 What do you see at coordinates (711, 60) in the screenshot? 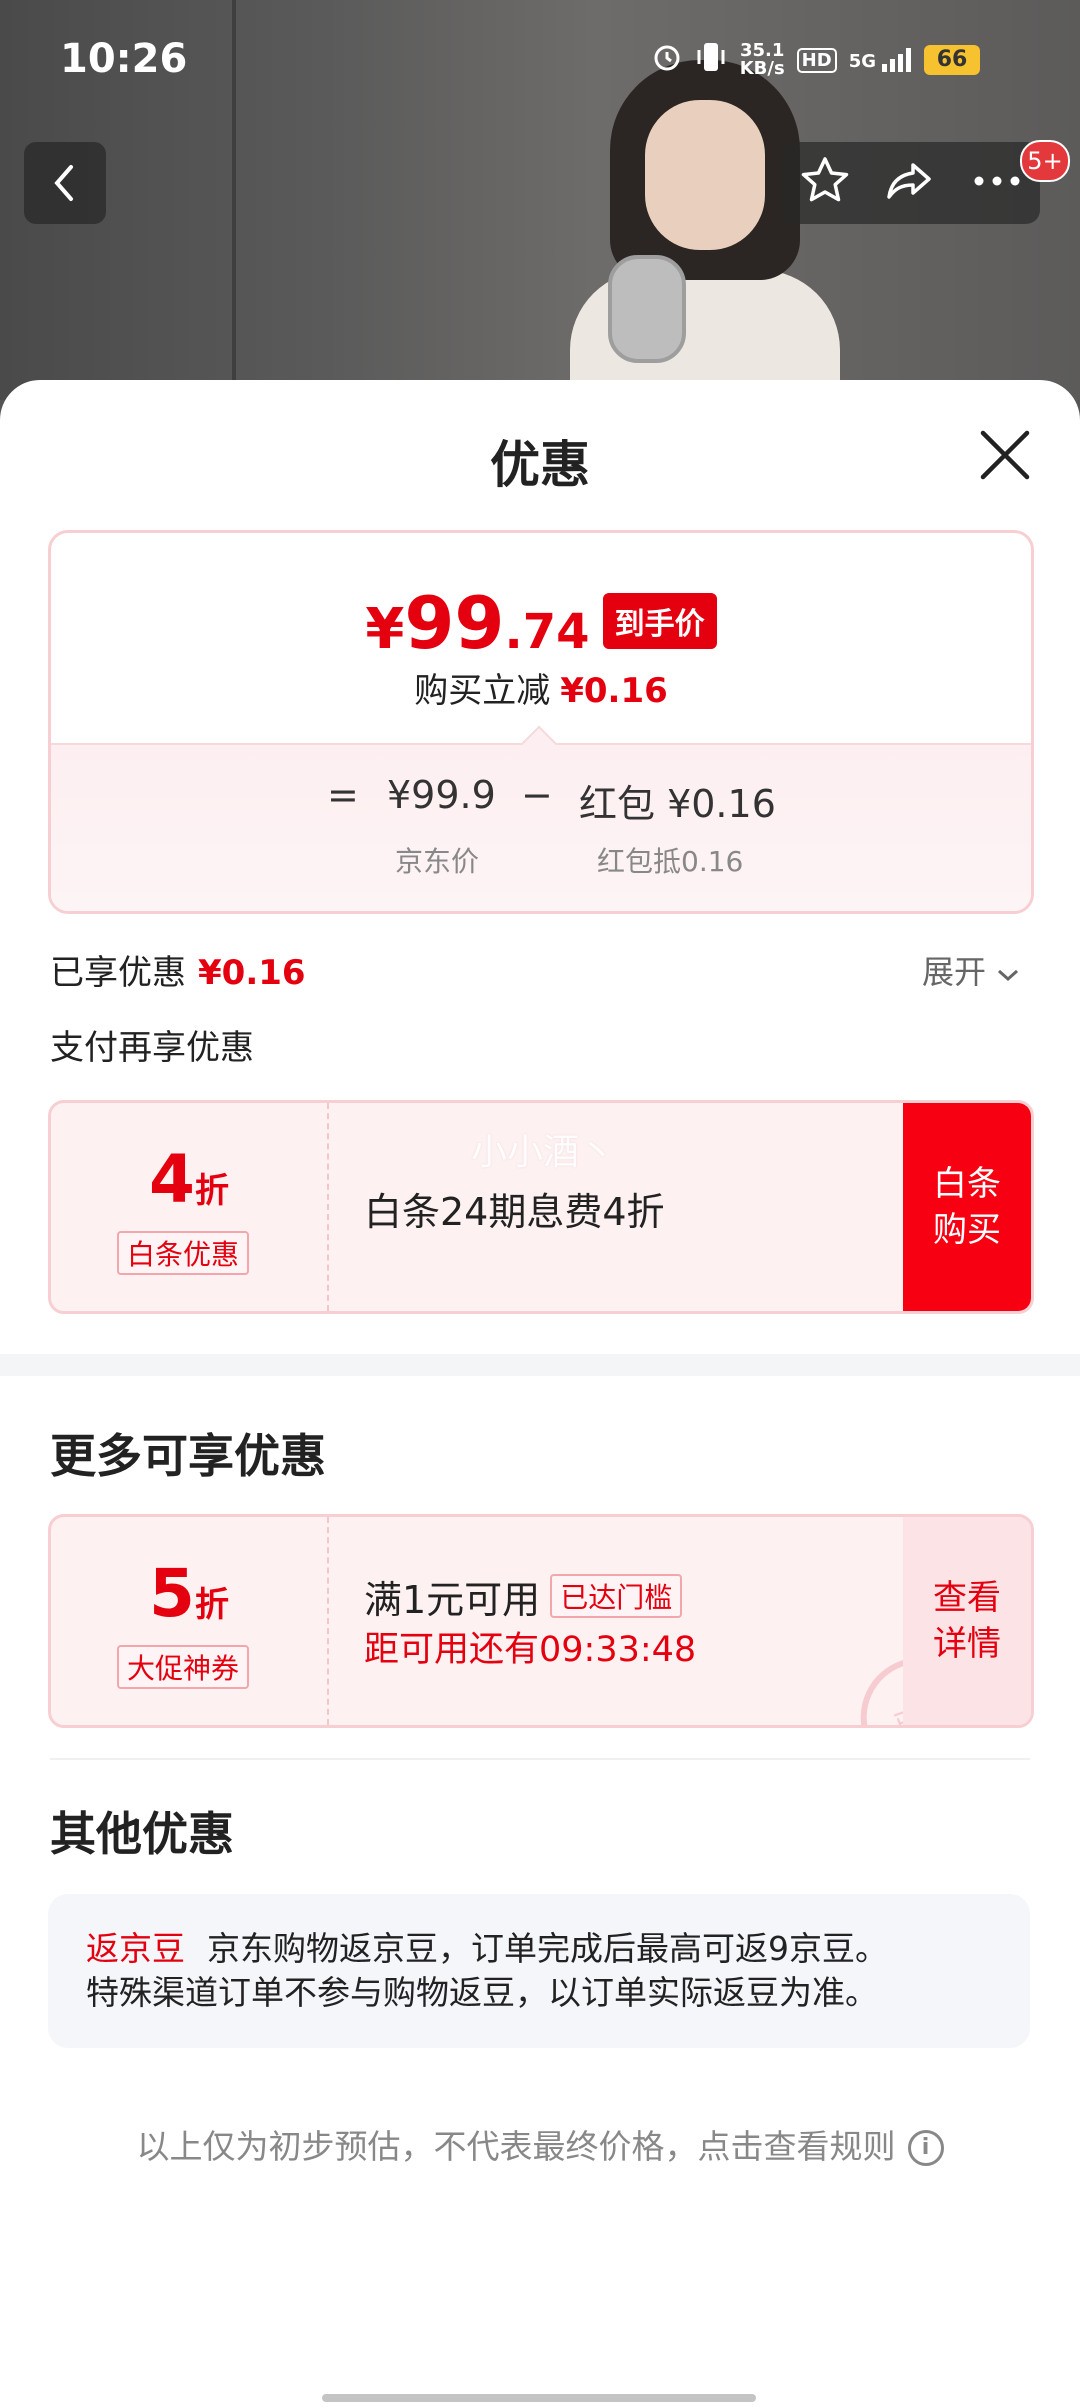
I see `vibrate-icon` at bounding box center [711, 60].